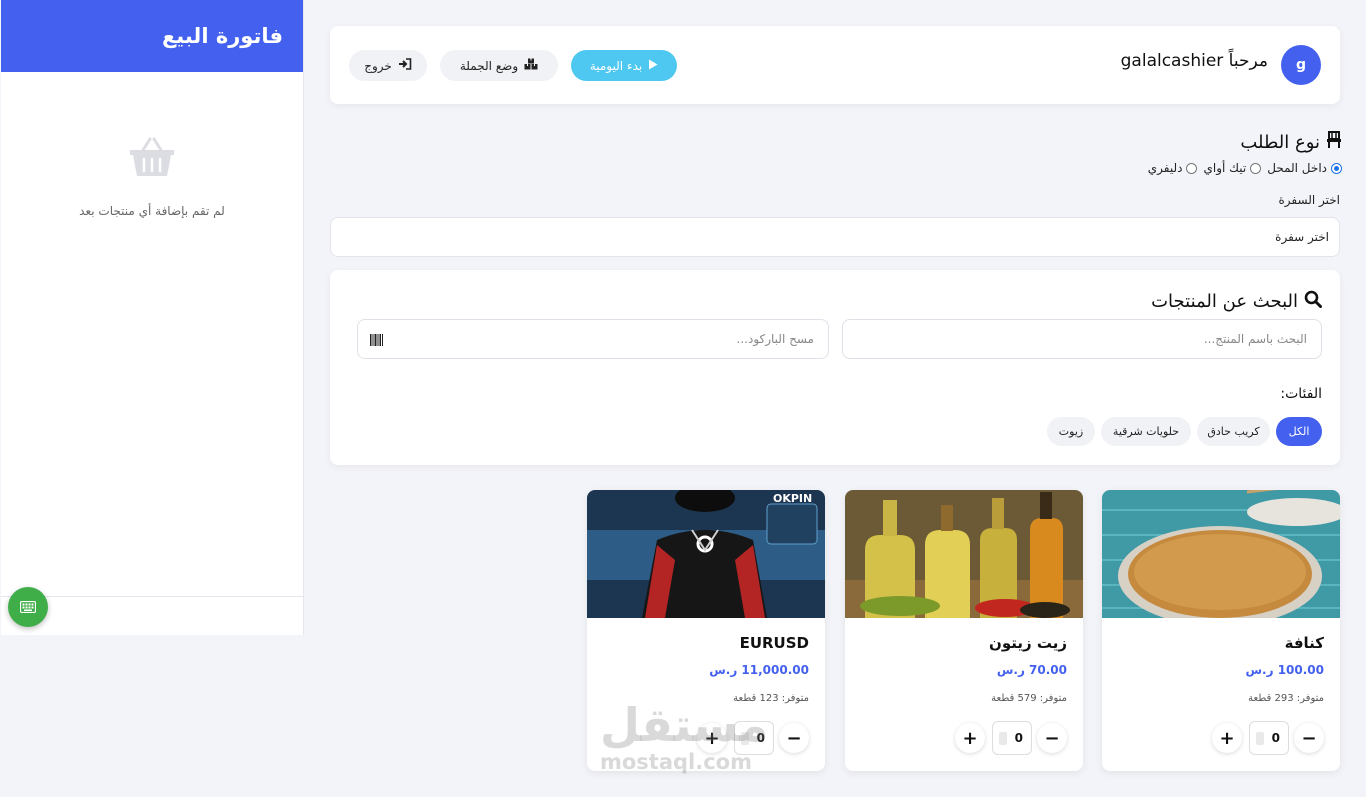 This screenshot has width=1366, height=797. Describe the element at coordinates (1256, 168) in the screenshot. I see `radio-takeaway` at that location.